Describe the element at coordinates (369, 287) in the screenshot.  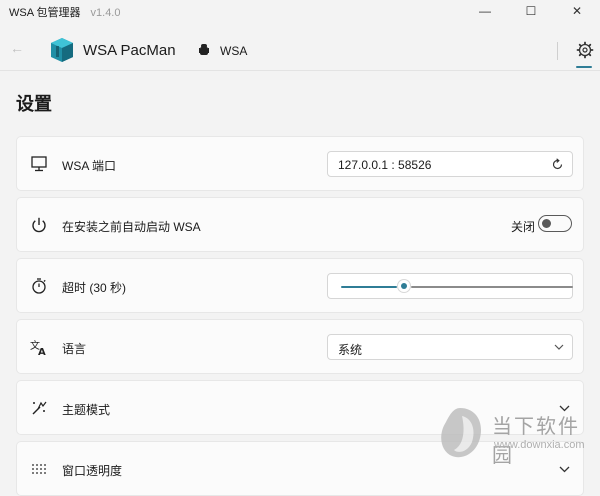
I see `slider-track-fill` at that location.